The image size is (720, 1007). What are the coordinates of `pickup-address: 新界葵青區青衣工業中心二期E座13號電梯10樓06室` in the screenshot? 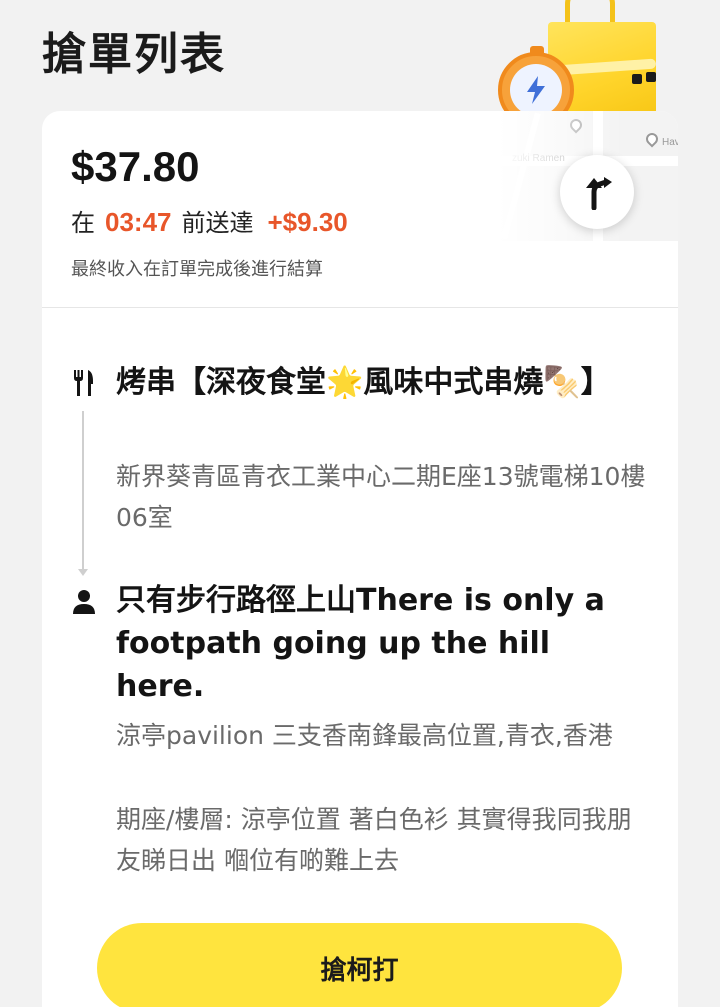 It's located at (381, 497).